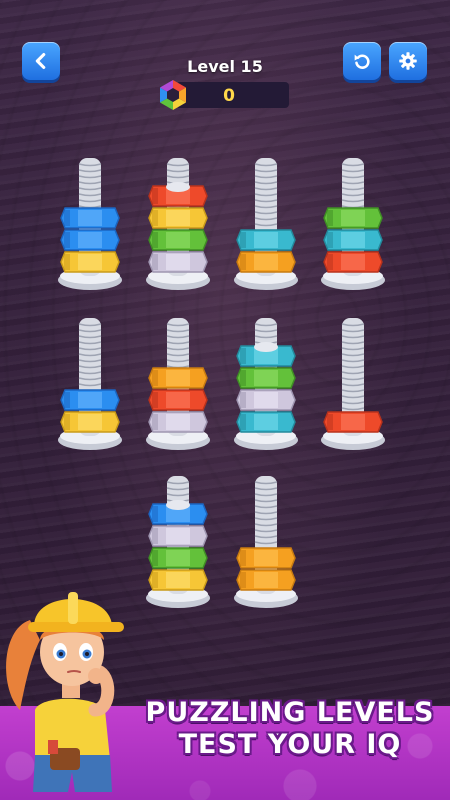 This screenshot has width=450, height=800. Describe the element at coordinates (173, 95) in the screenshot. I see `rainbow-hex-nut-icon` at that location.